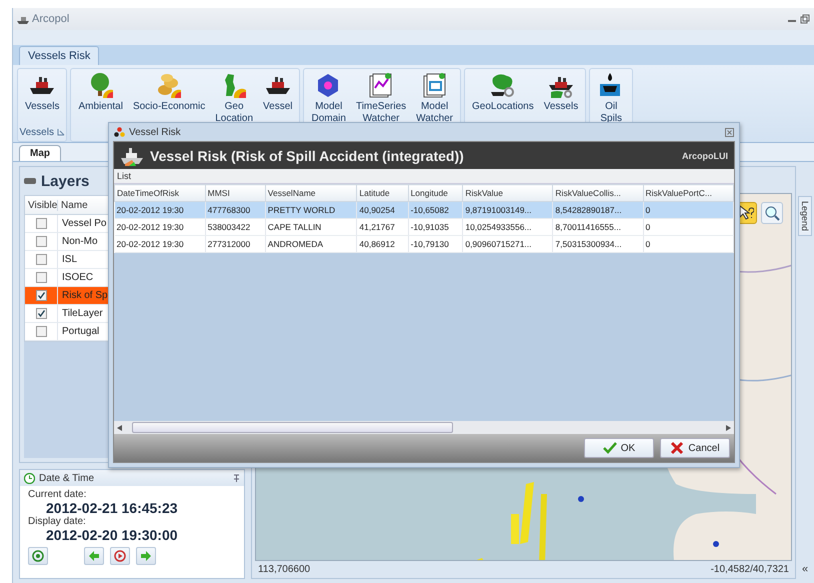 This screenshot has height=583, width=814. Describe the element at coordinates (235, 193) in the screenshot. I see `column-header: MMSI` at that location.